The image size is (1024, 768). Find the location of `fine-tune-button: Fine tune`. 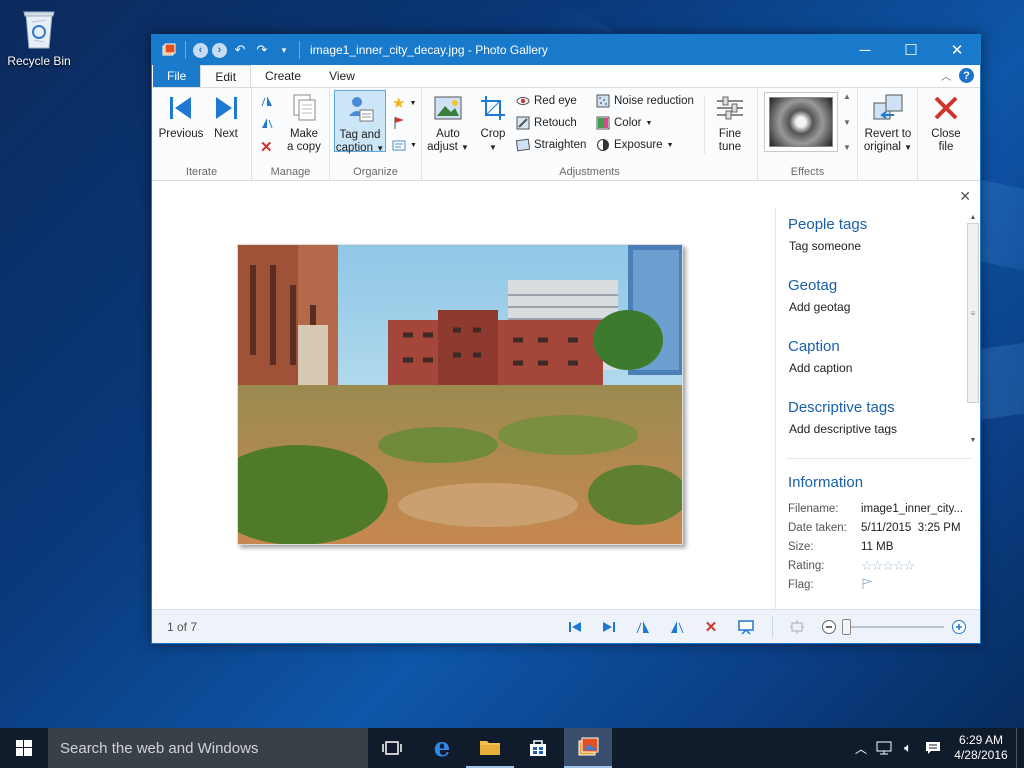

fine-tune-button: Fine tune is located at coordinates (730, 123).